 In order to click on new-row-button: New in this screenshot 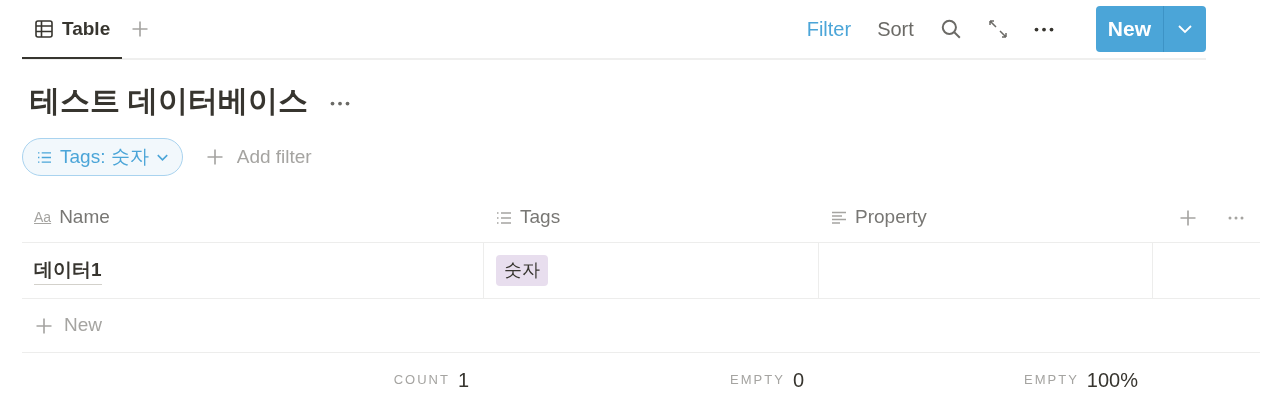, I will do `click(68, 325)`.